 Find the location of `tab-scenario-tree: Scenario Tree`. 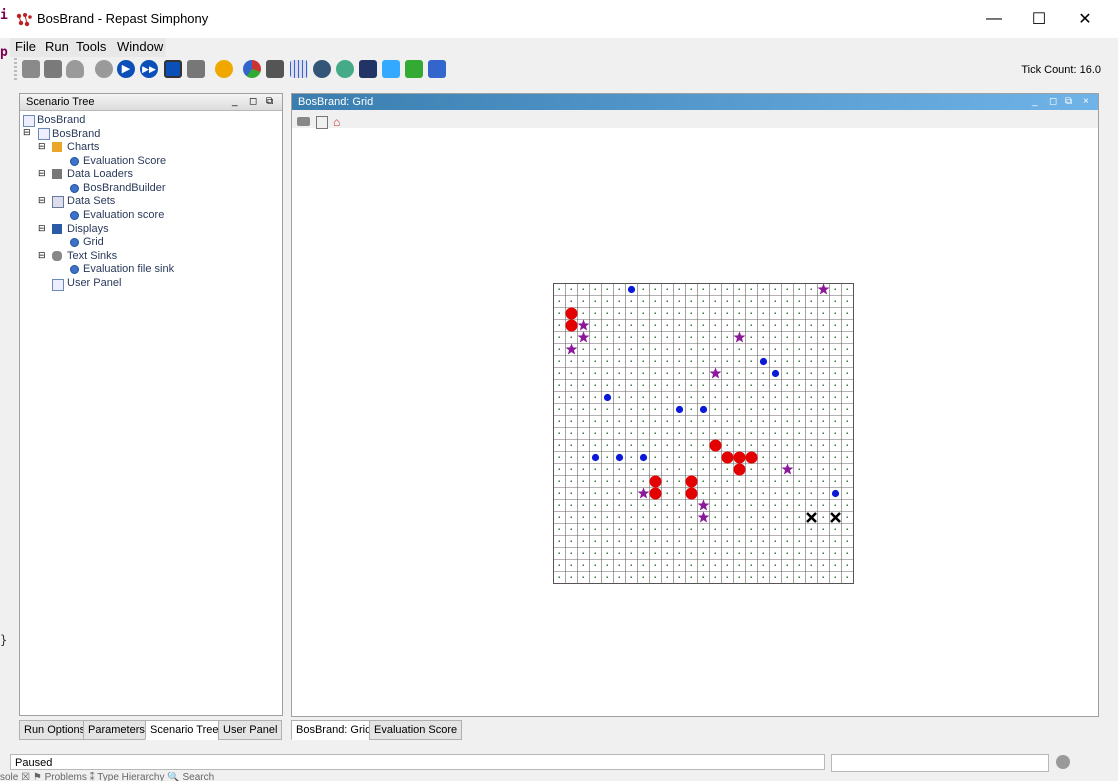

tab-scenario-tree: Scenario Tree is located at coordinates (184, 730).